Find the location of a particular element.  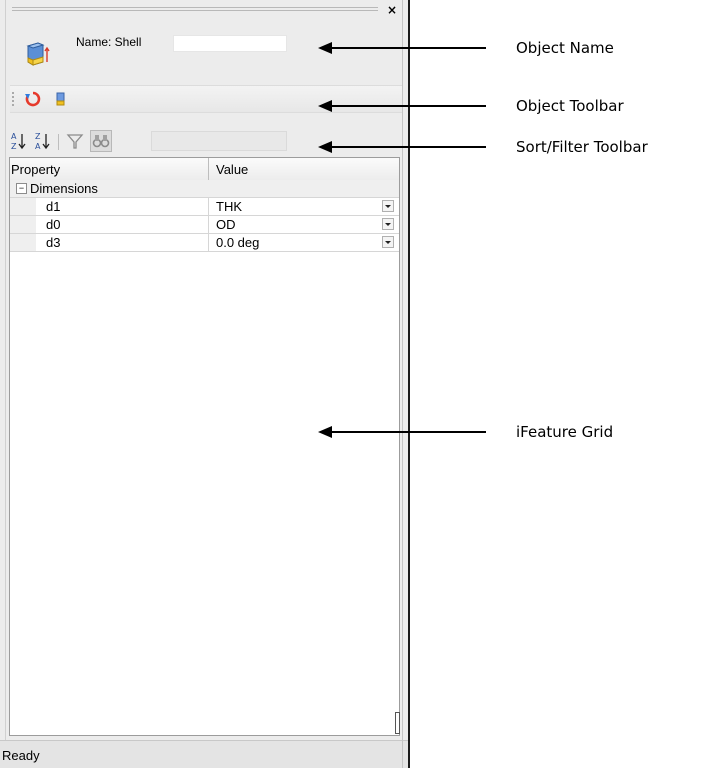

status-bar: Ready is located at coordinates (204, 754).